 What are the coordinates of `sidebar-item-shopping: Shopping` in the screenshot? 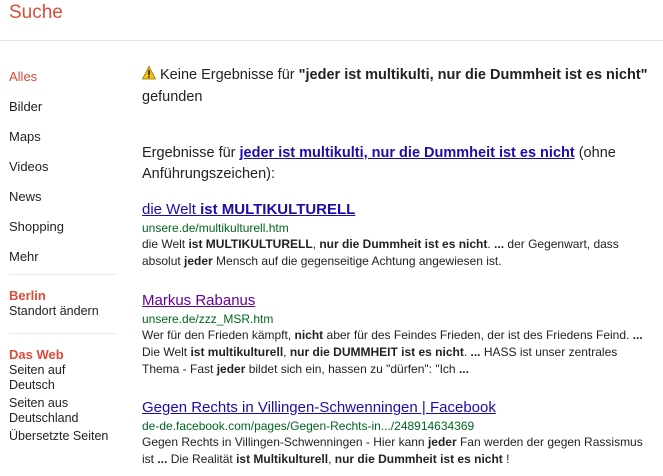 It's located at (64, 233).